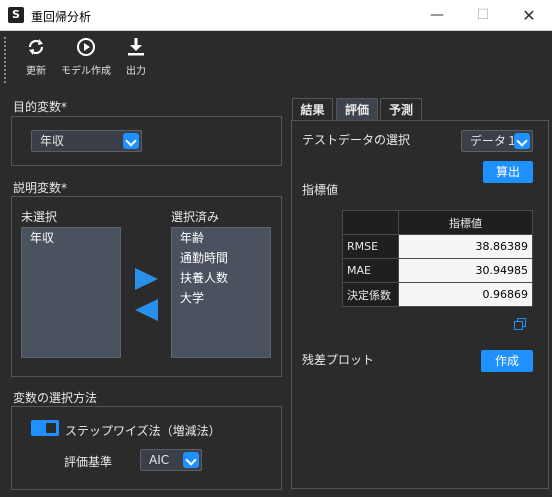 This screenshot has width=552, height=497. I want to click on table-row: RMSE 38.86389, so click(437, 246).